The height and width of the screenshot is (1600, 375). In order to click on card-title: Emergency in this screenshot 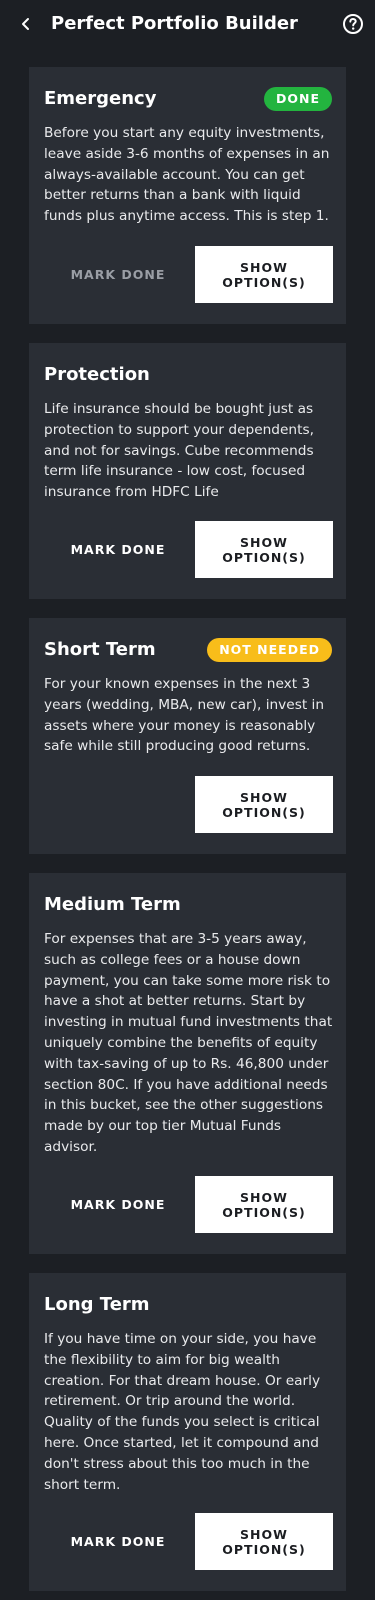, I will do `click(100, 98)`.